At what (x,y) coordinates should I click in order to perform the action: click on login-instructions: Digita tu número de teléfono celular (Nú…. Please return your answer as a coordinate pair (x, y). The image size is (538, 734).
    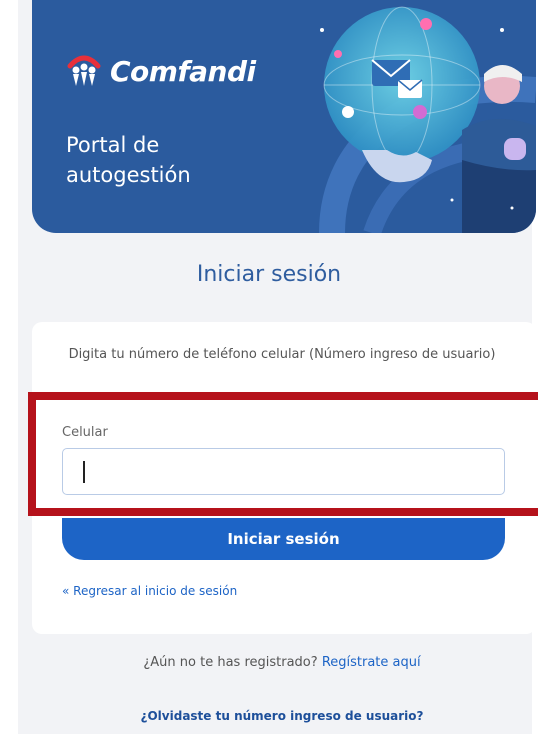
    Looking at the image, I should click on (282, 354).